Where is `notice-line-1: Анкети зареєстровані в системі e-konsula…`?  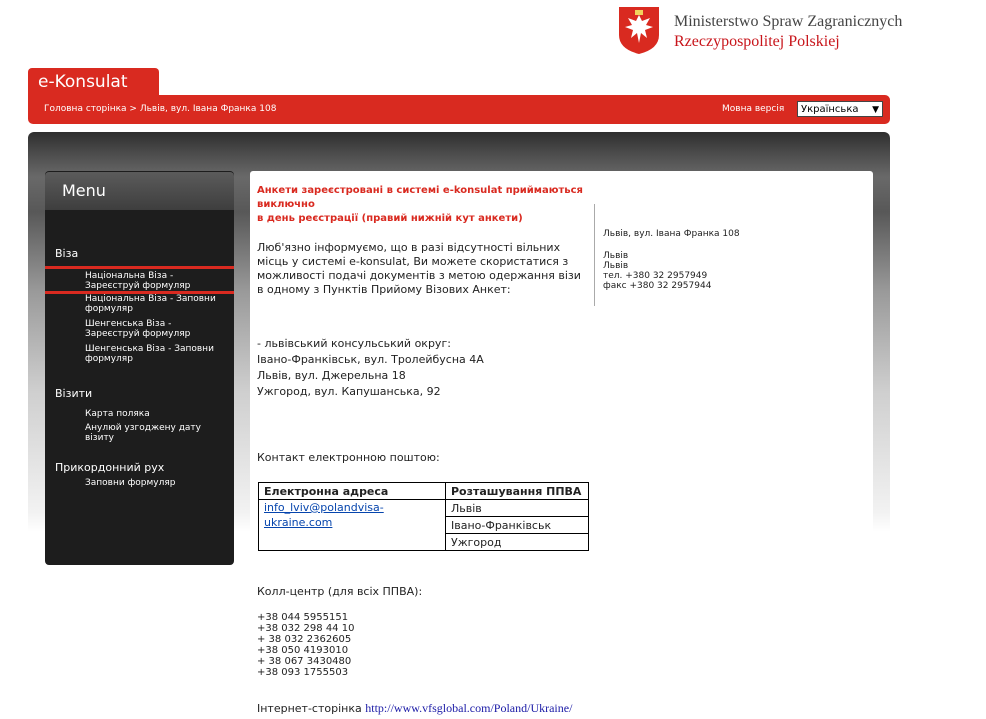
notice-line-1: Анкети зареєстровані в системі e-konsula… is located at coordinates (420, 197).